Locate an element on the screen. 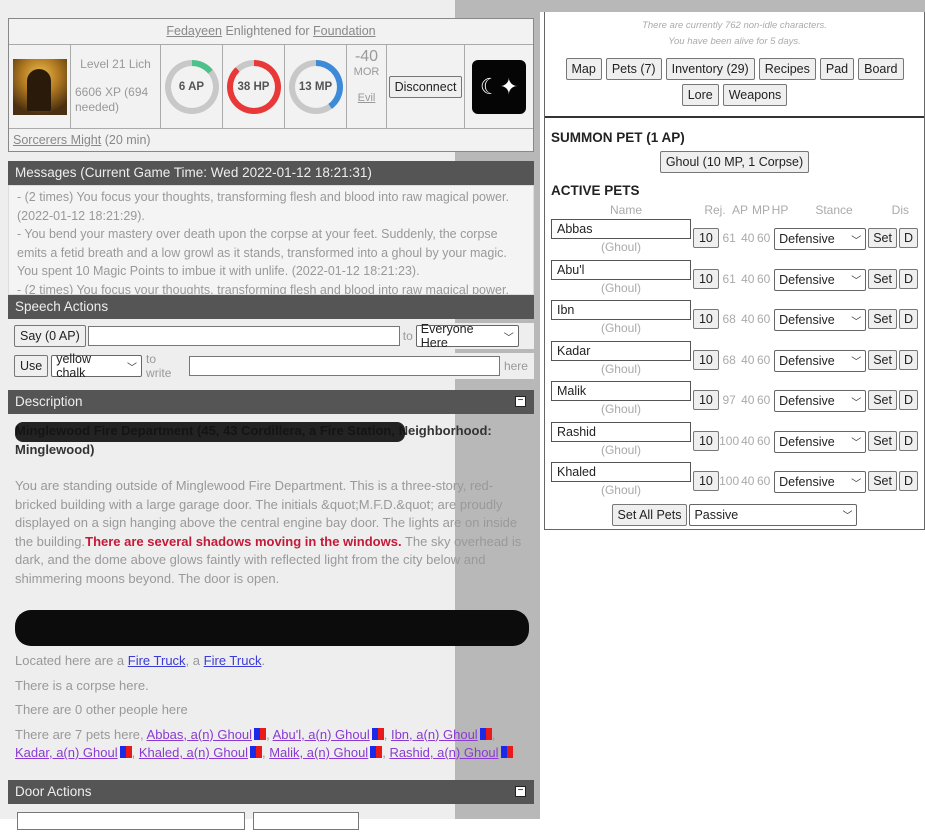 The width and height of the screenshot is (925, 838). say-button: Say (0 AP) is located at coordinates (50, 336).